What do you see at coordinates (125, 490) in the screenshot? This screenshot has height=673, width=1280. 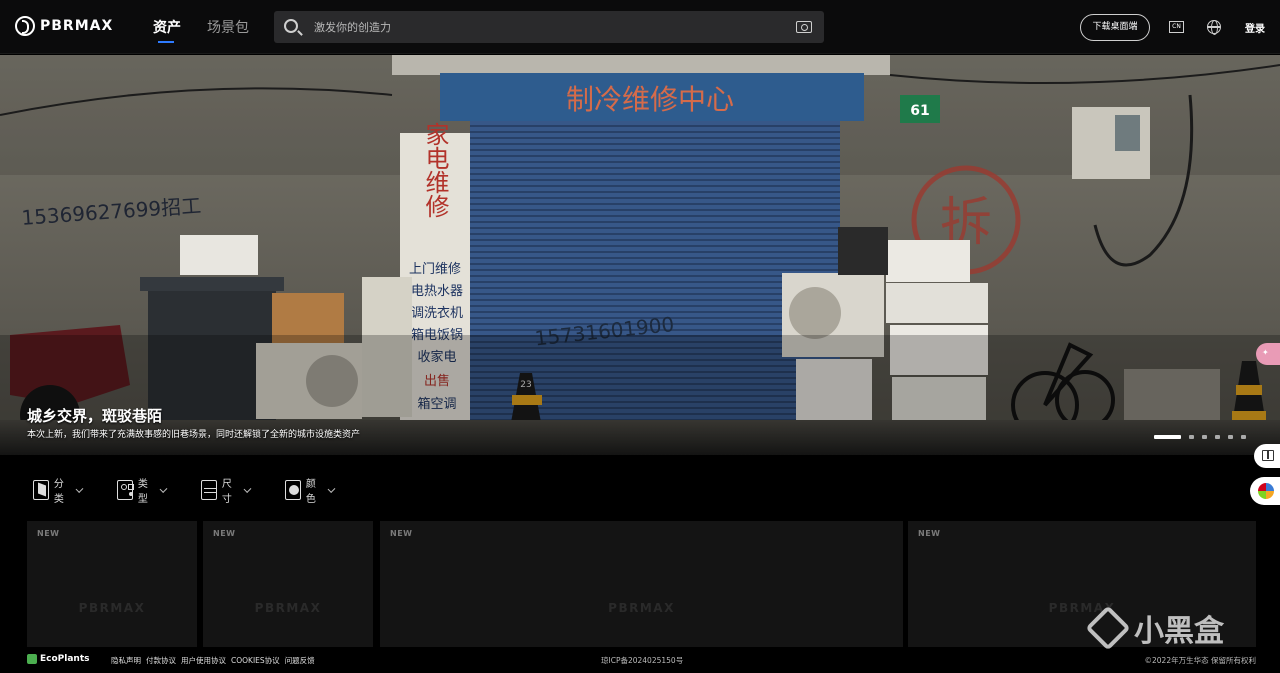 I see `type-icon` at bounding box center [125, 490].